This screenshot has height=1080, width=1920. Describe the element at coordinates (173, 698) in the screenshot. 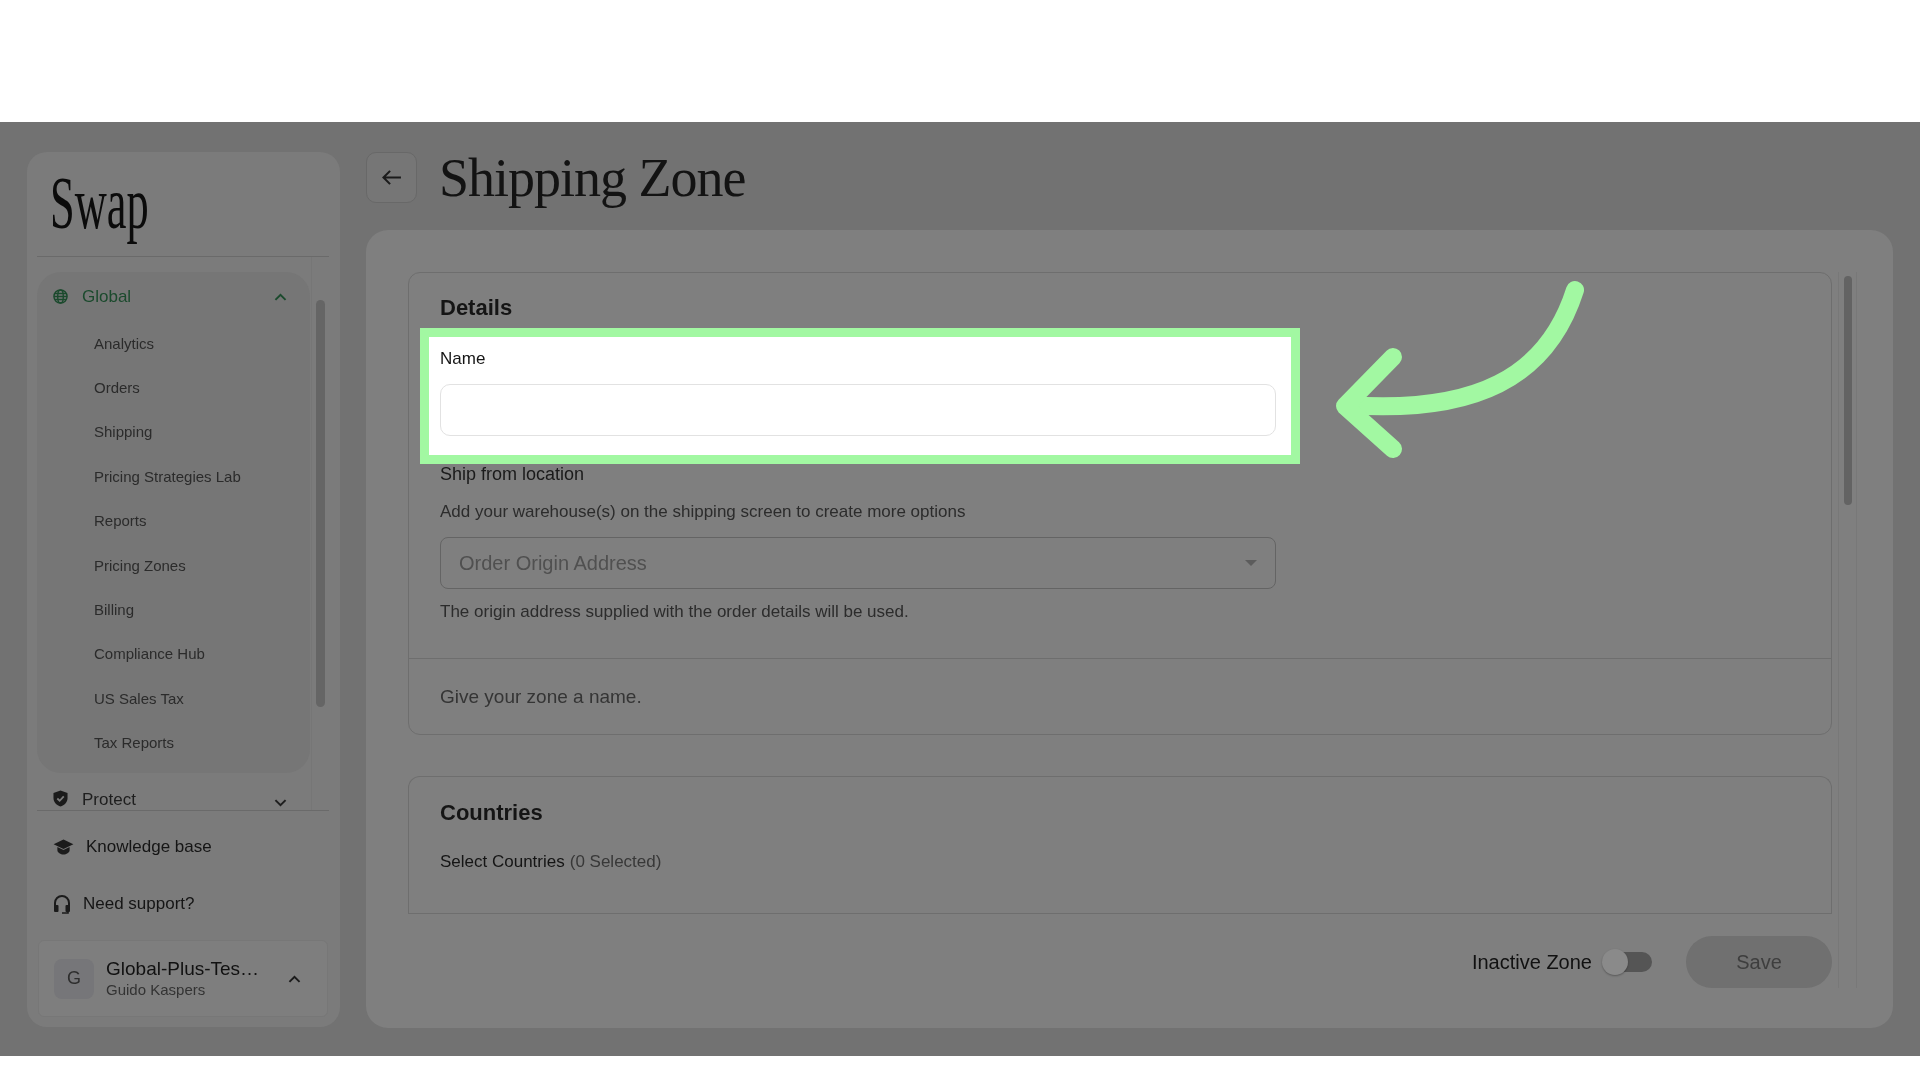

I see `nav-item: US Sales Tax` at that location.